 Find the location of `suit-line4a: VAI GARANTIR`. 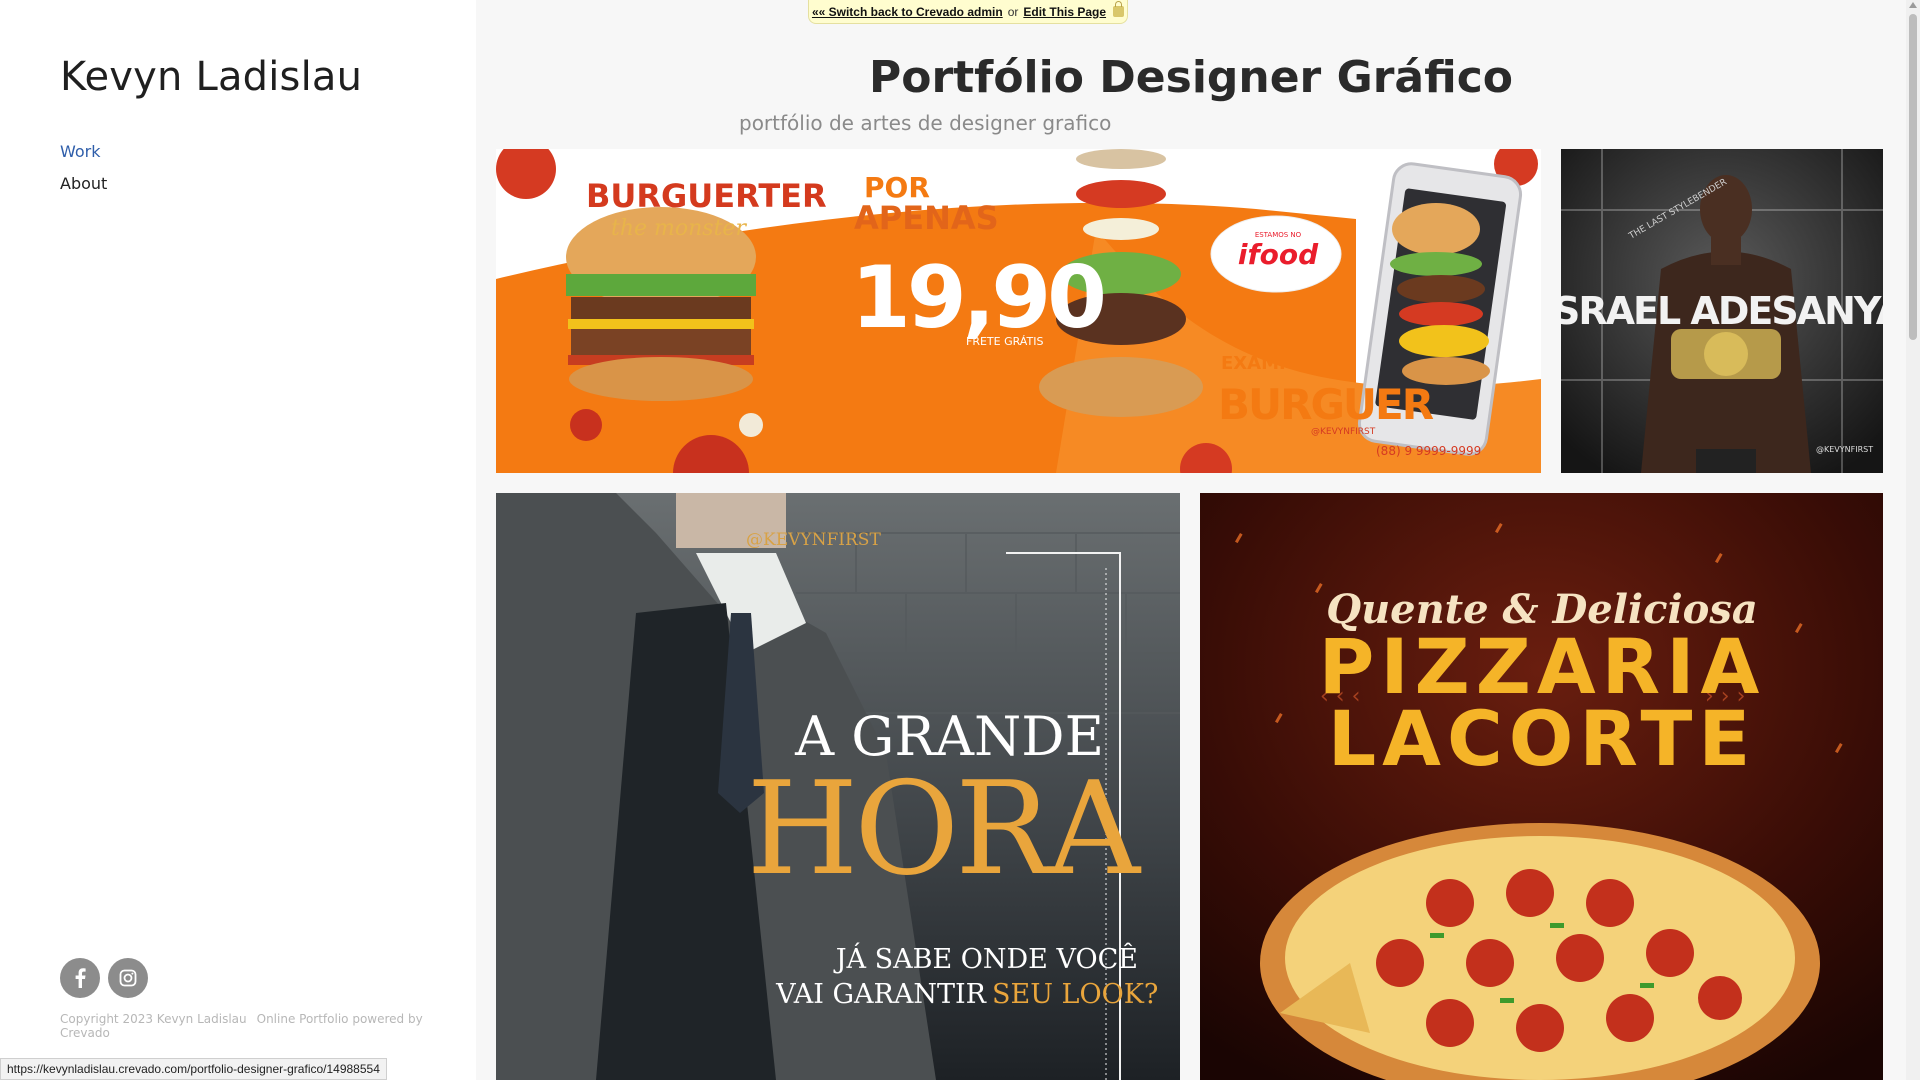

suit-line4a: VAI GARANTIR is located at coordinates (881, 994).